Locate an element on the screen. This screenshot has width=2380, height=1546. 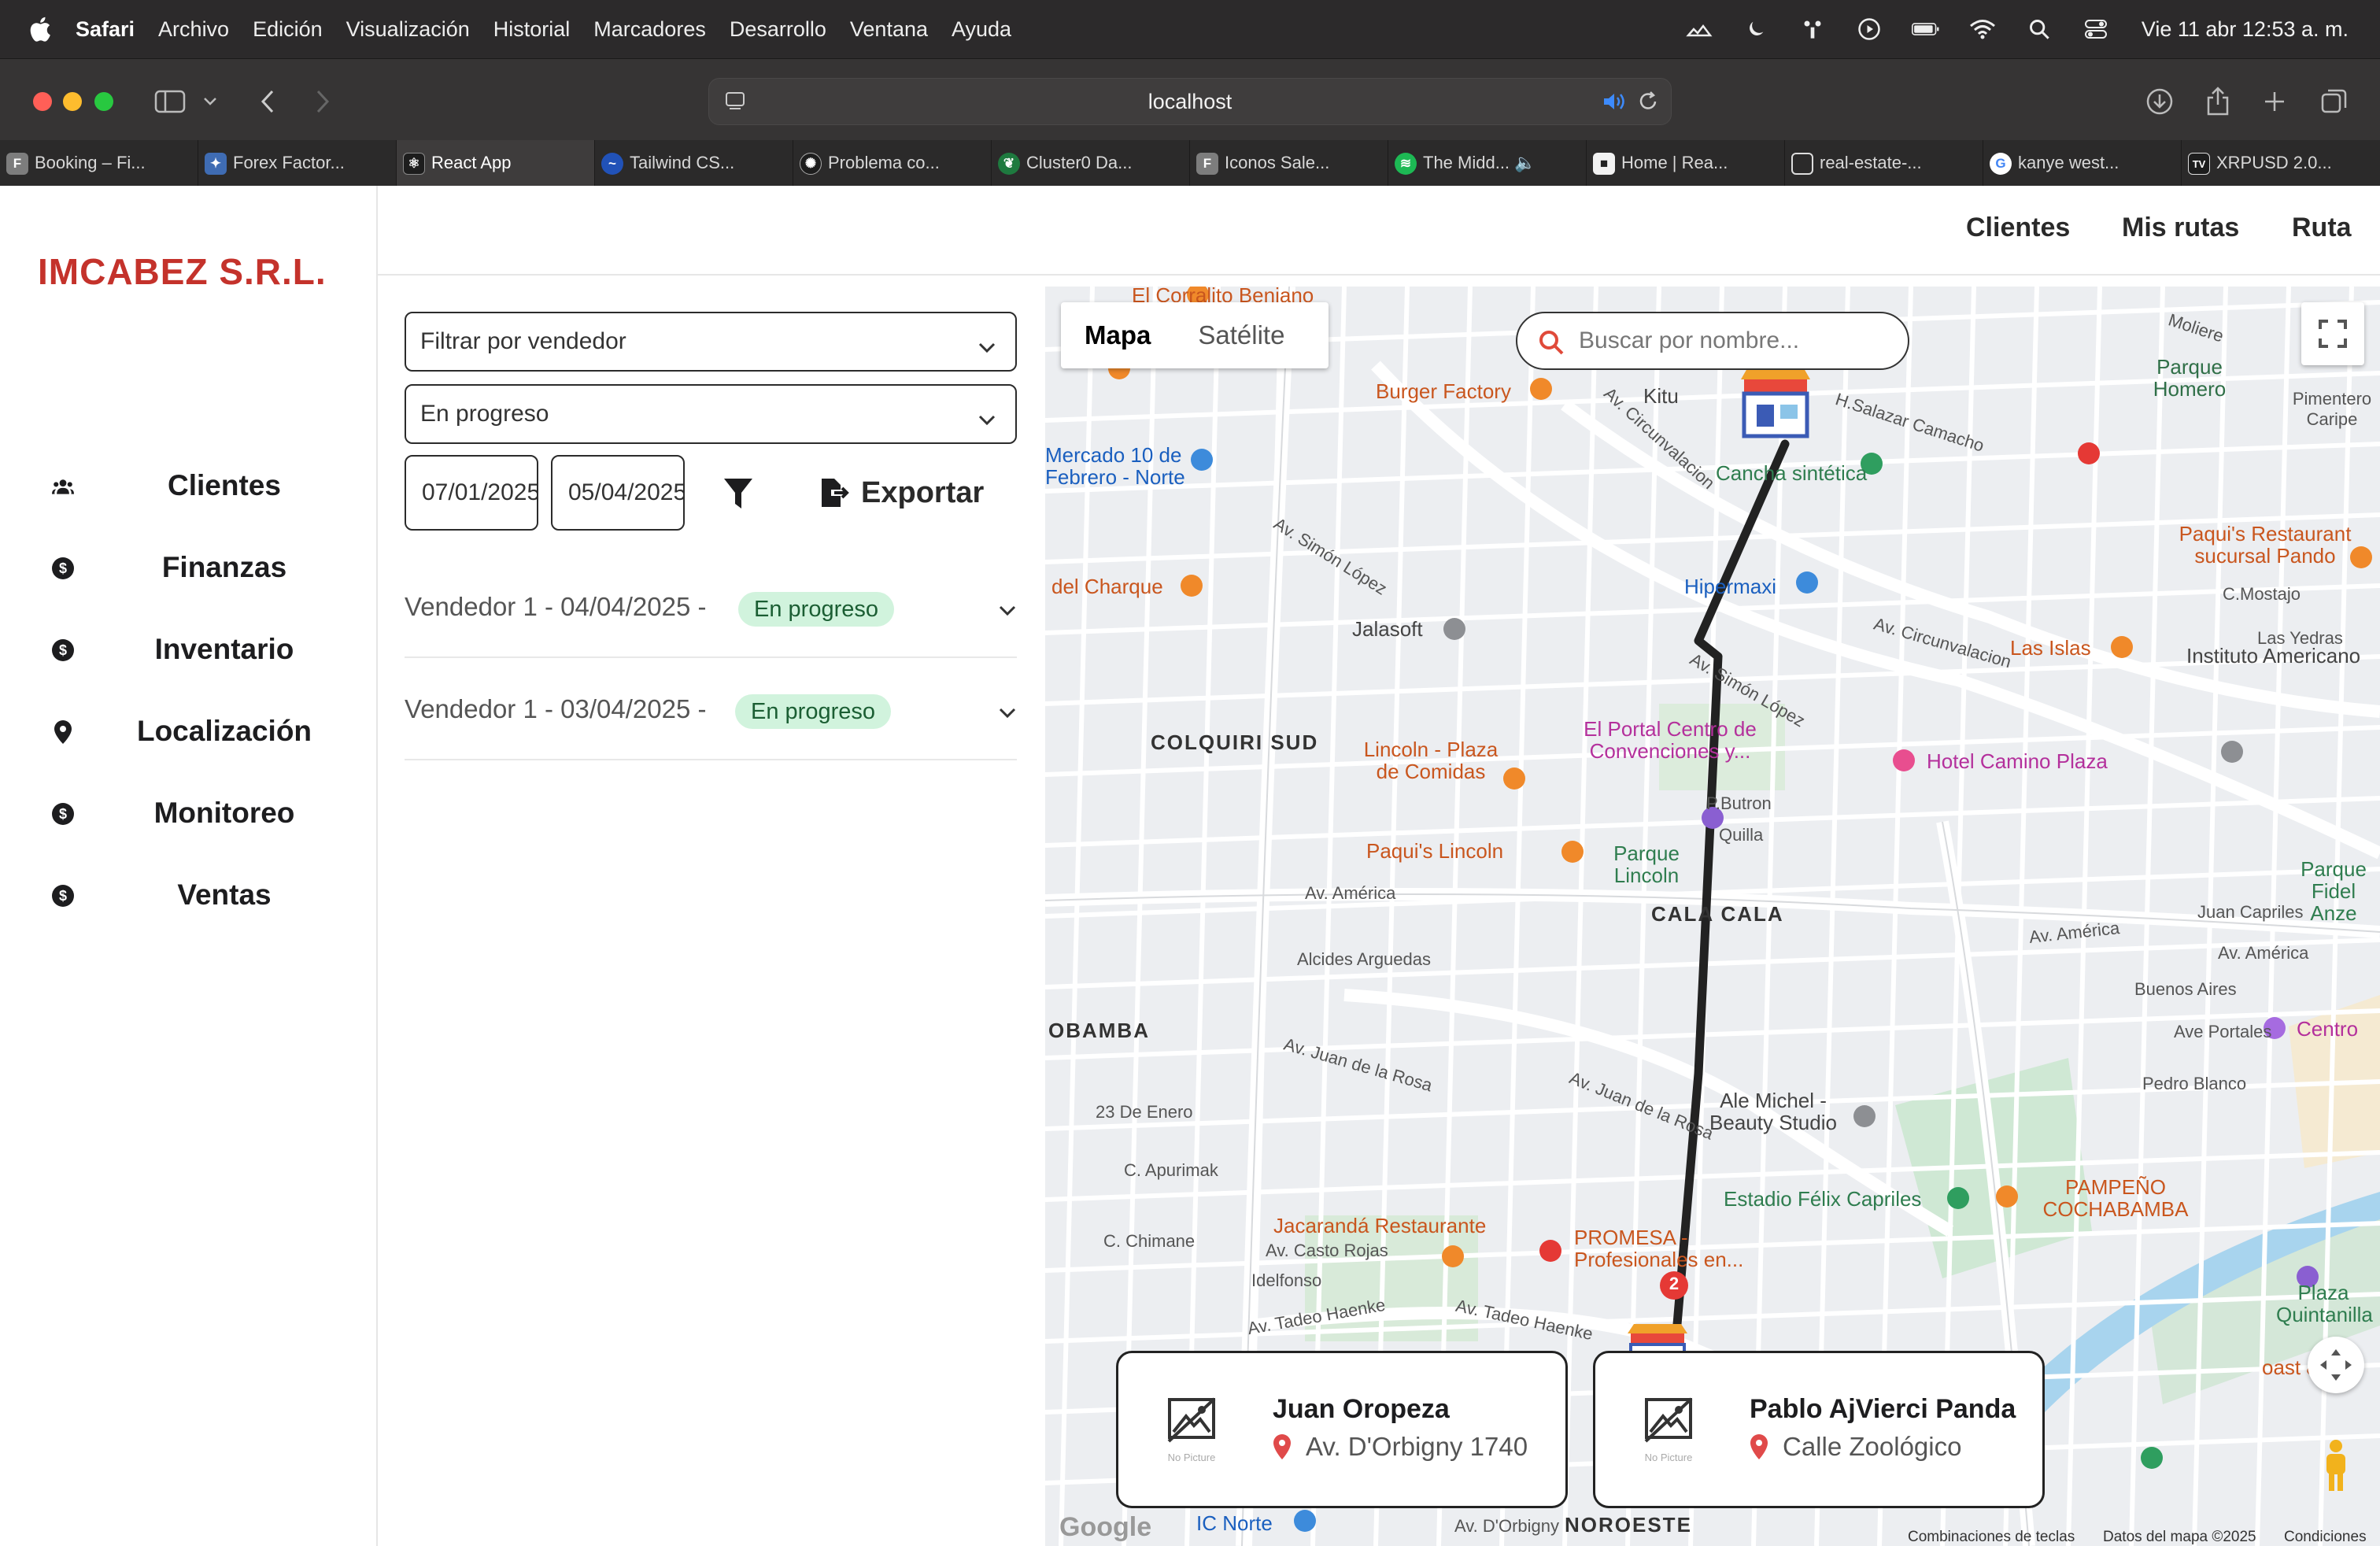
play-icon is located at coordinates (1869, 29).